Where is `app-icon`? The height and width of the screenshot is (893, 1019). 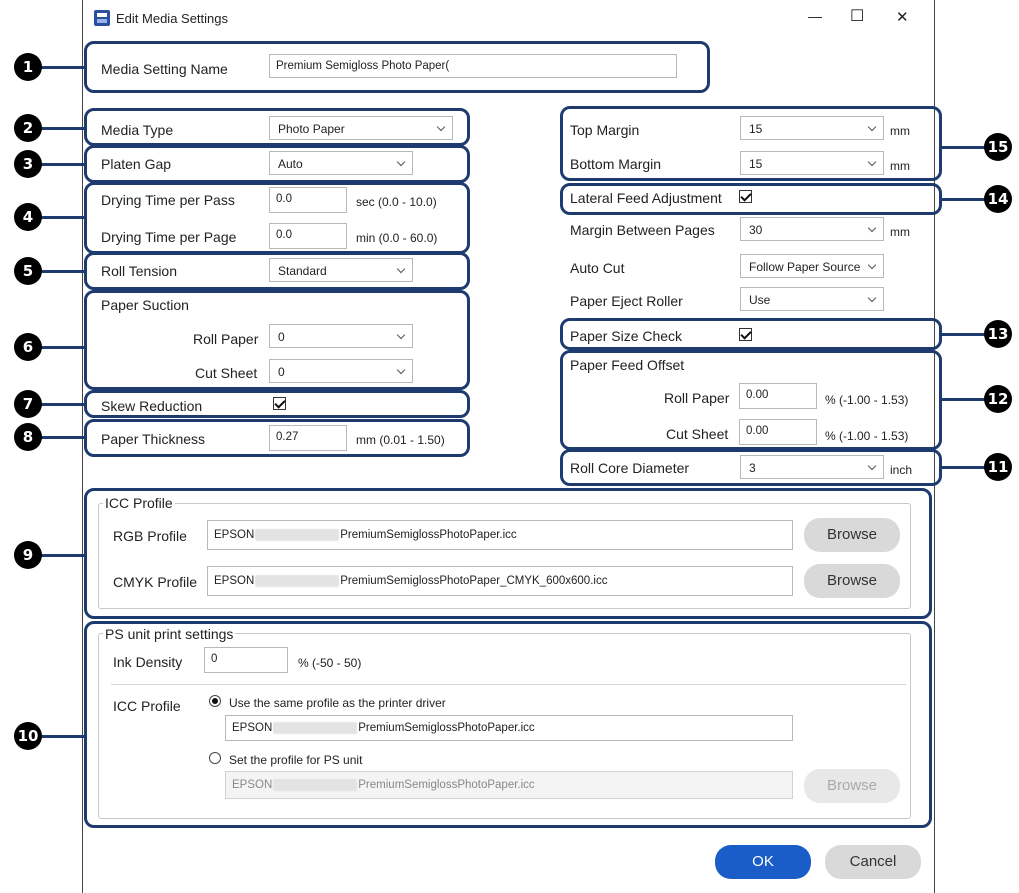
app-icon is located at coordinates (102, 18).